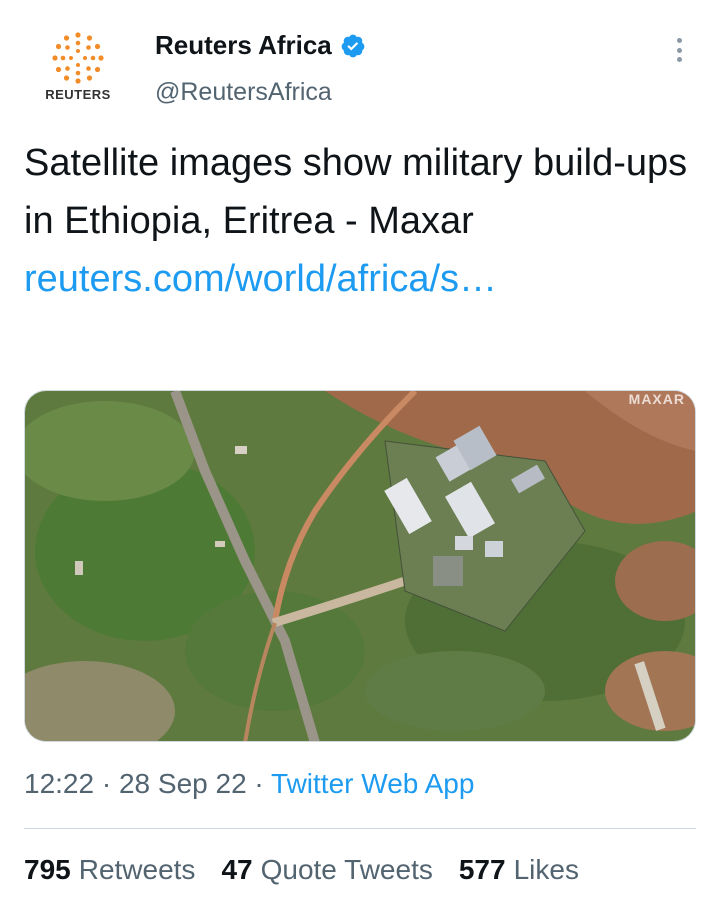  I want to click on avatar: REUTERS, so click(78, 69).